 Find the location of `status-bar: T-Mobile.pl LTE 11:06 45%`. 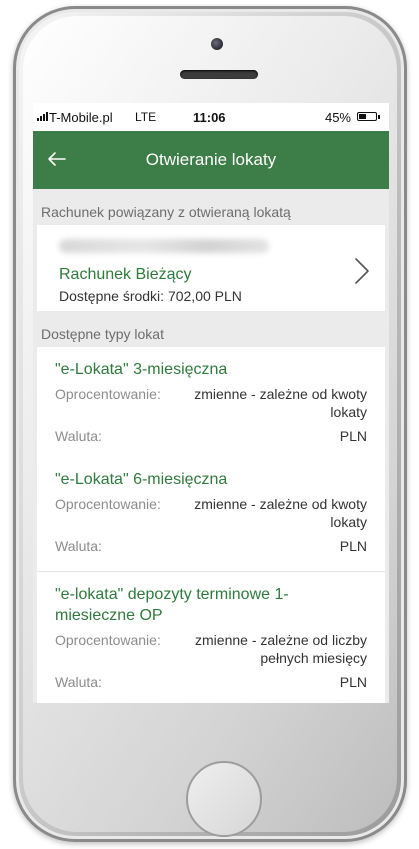

status-bar: T-Mobile.pl LTE 11:06 45% is located at coordinates (211, 117).